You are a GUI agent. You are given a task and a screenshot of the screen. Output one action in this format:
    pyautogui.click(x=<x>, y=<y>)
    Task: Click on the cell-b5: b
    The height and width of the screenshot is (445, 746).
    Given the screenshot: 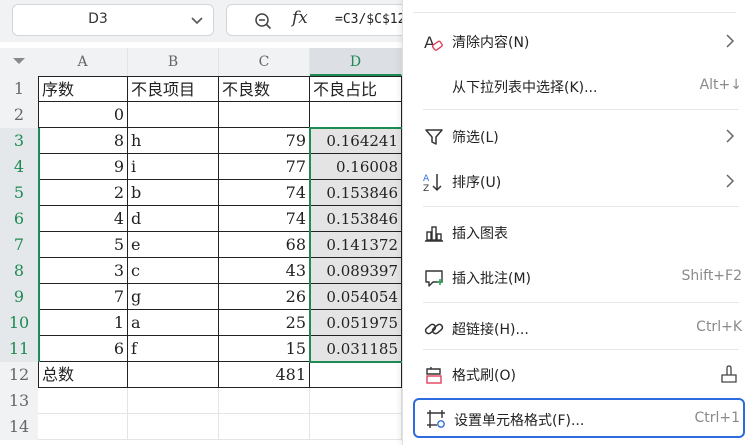 What is the action you would take?
    pyautogui.click(x=173, y=193)
    